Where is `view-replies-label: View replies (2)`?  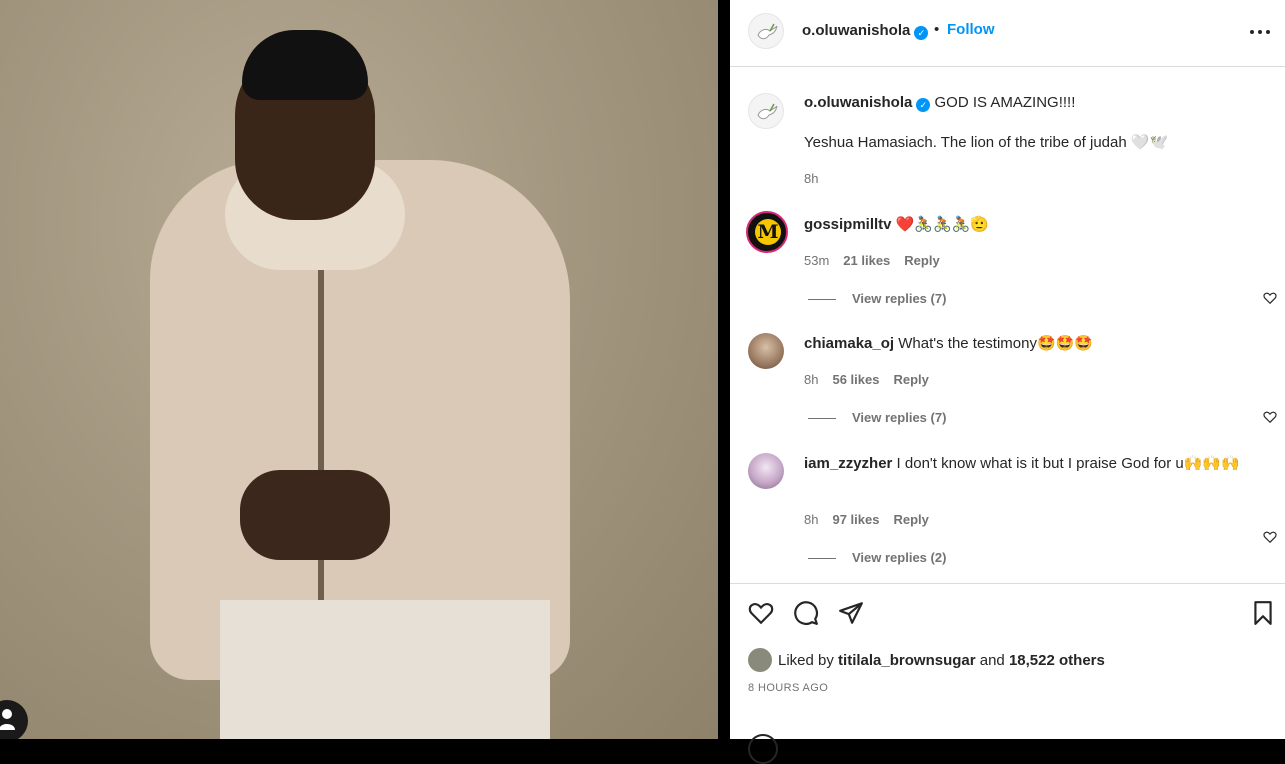 view-replies-label: View replies (2) is located at coordinates (899, 557).